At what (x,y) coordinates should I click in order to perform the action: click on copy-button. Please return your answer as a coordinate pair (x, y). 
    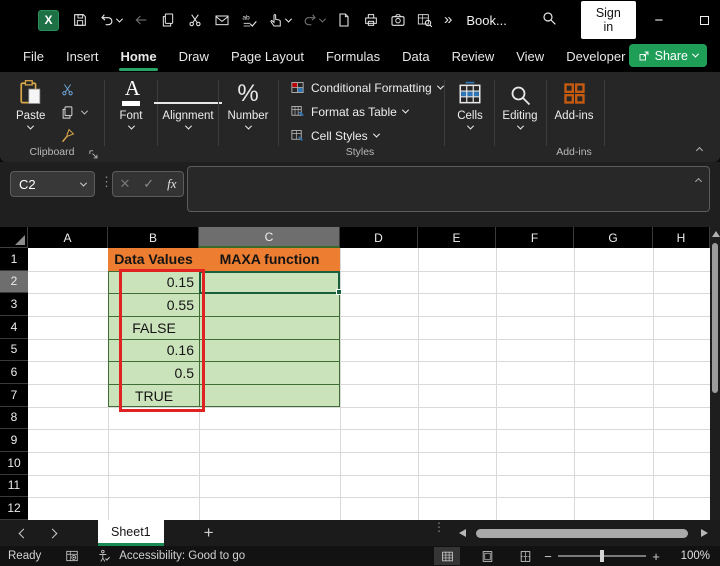
    Looking at the image, I should click on (67, 112).